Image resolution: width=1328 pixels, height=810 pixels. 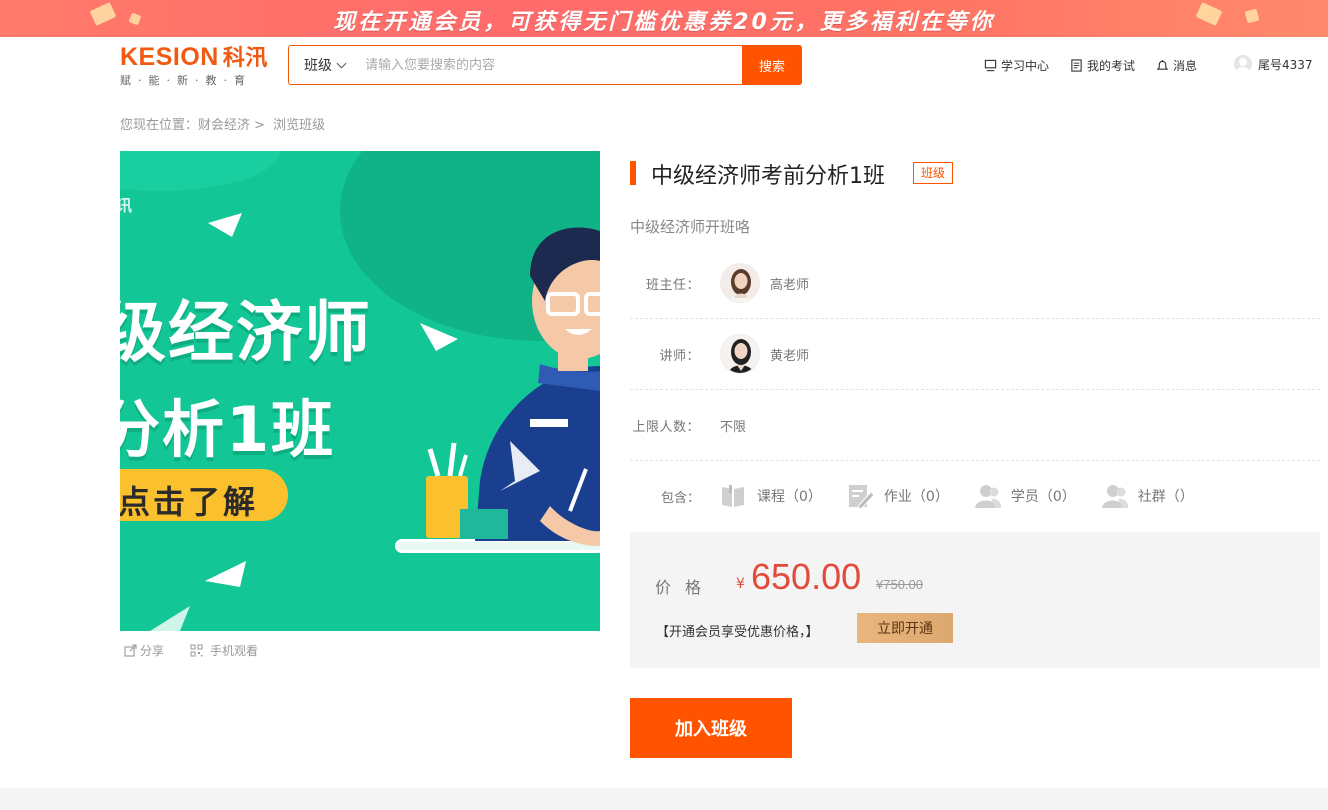 I want to click on cover-cta: 点击了解, so click(x=189, y=502).